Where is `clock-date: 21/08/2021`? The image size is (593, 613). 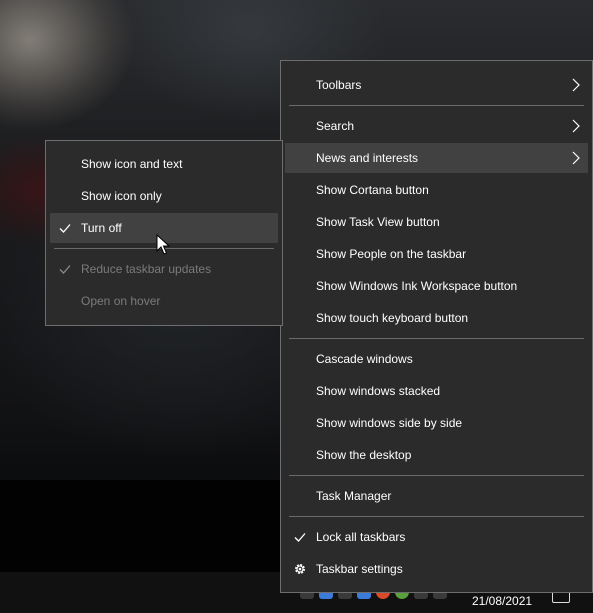 clock-date: 21/08/2021 is located at coordinates (502, 601).